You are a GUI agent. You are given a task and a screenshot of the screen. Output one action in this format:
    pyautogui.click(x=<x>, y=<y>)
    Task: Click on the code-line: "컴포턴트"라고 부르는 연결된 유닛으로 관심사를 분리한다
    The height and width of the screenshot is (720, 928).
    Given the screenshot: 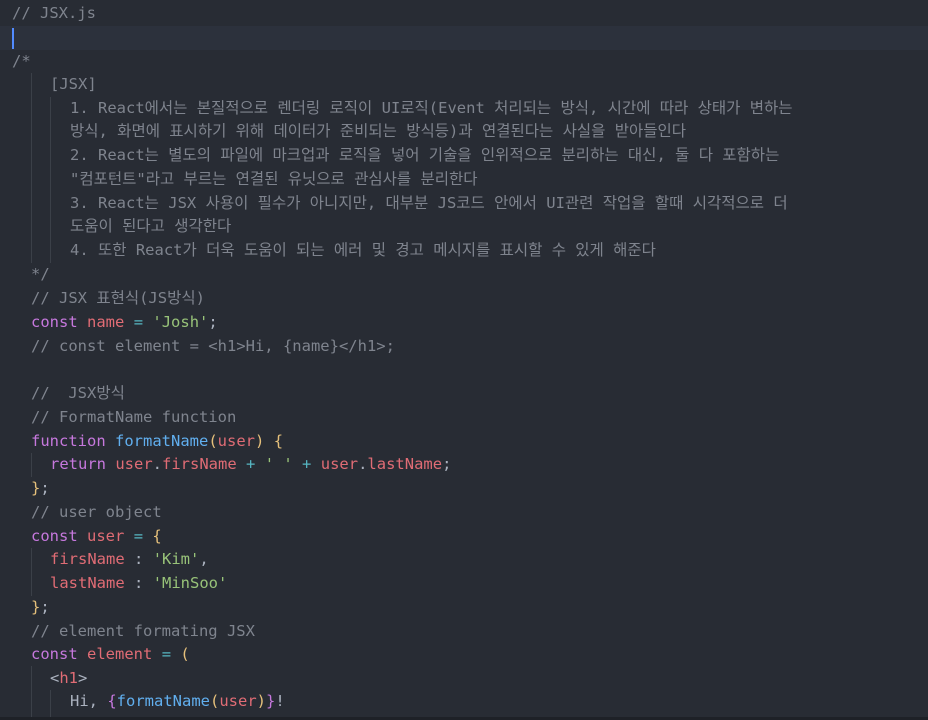 What is the action you would take?
    pyautogui.click(x=464, y=180)
    